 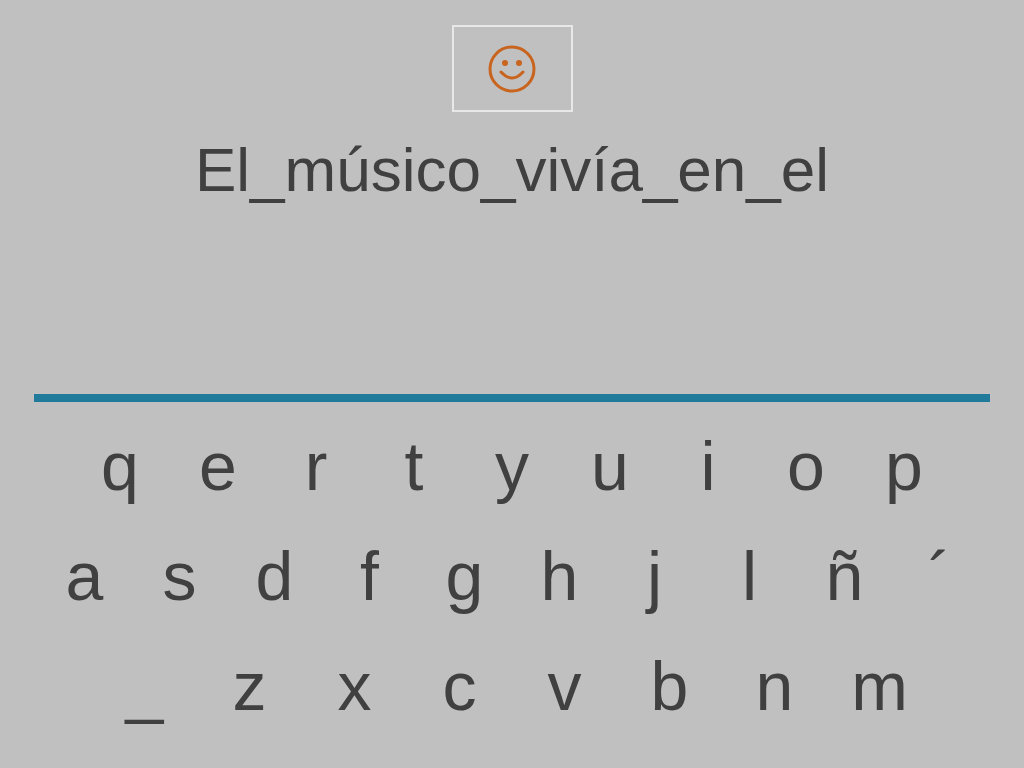 What do you see at coordinates (610, 466) in the screenshot?
I see `letter-key: u` at bounding box center [610, 466].